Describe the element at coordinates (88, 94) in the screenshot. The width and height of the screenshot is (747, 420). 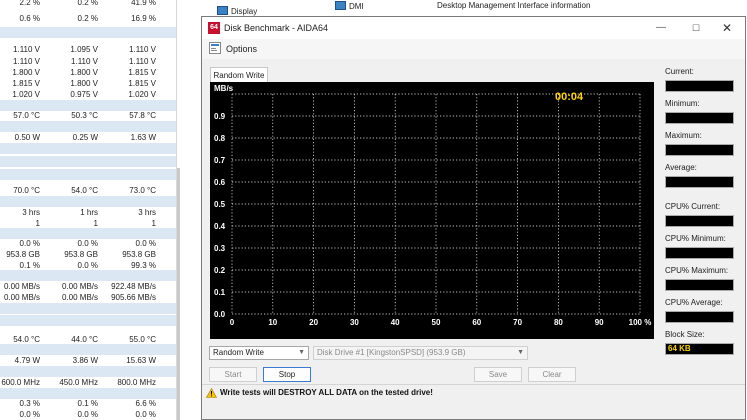
I see `table-row: 1.020 V 0.975 V 1.020 V` at that location.